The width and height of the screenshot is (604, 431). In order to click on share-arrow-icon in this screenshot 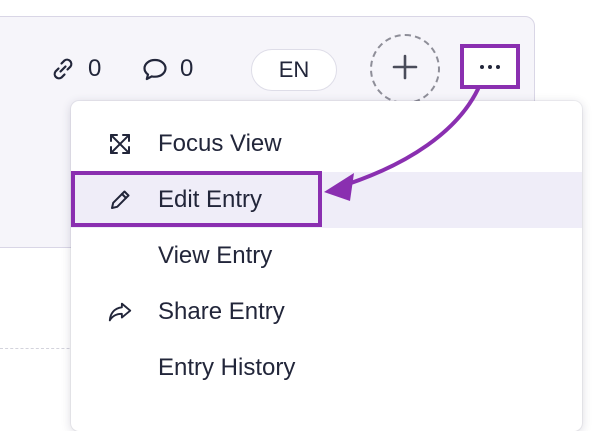, I will do `click(120, 312)`.